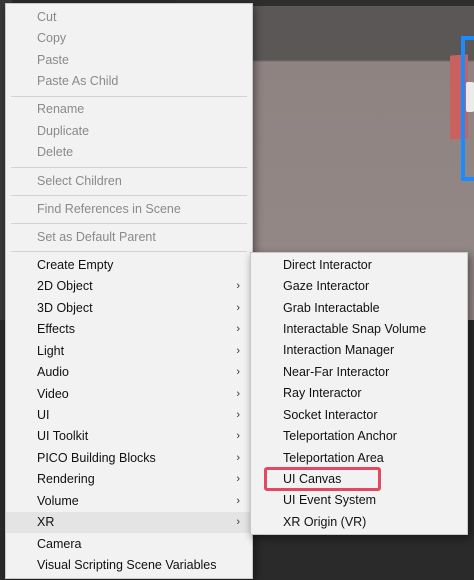 This screenshot has width=474, height=580. Describe the element at coordinates (59, 544) in the screenshot. I see `menu-item-label: Camera` at that location.